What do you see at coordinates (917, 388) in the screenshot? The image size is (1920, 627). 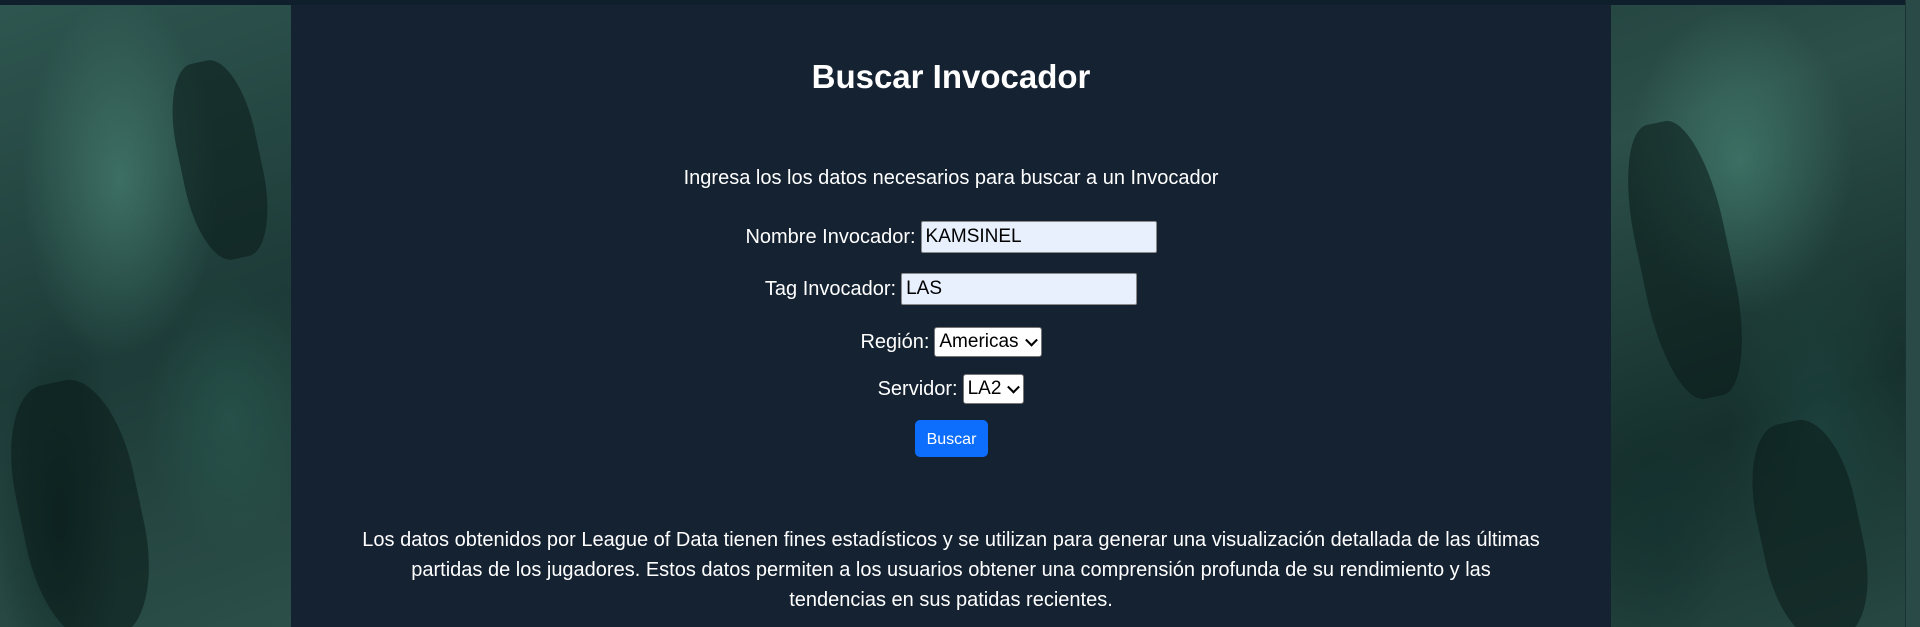 I see `server-label: Servidor:` at bounding box center [917, 388].